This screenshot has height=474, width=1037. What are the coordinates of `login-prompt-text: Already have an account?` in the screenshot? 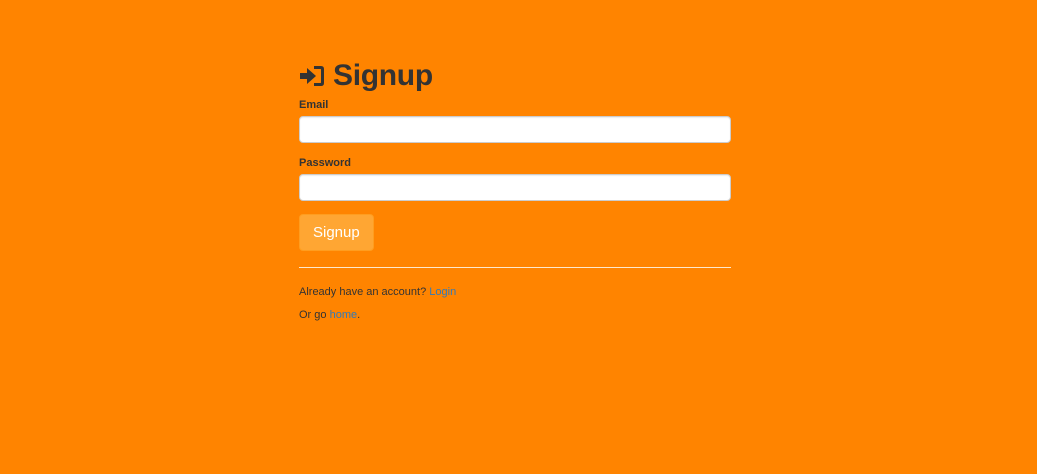 It's located at (364, 292).